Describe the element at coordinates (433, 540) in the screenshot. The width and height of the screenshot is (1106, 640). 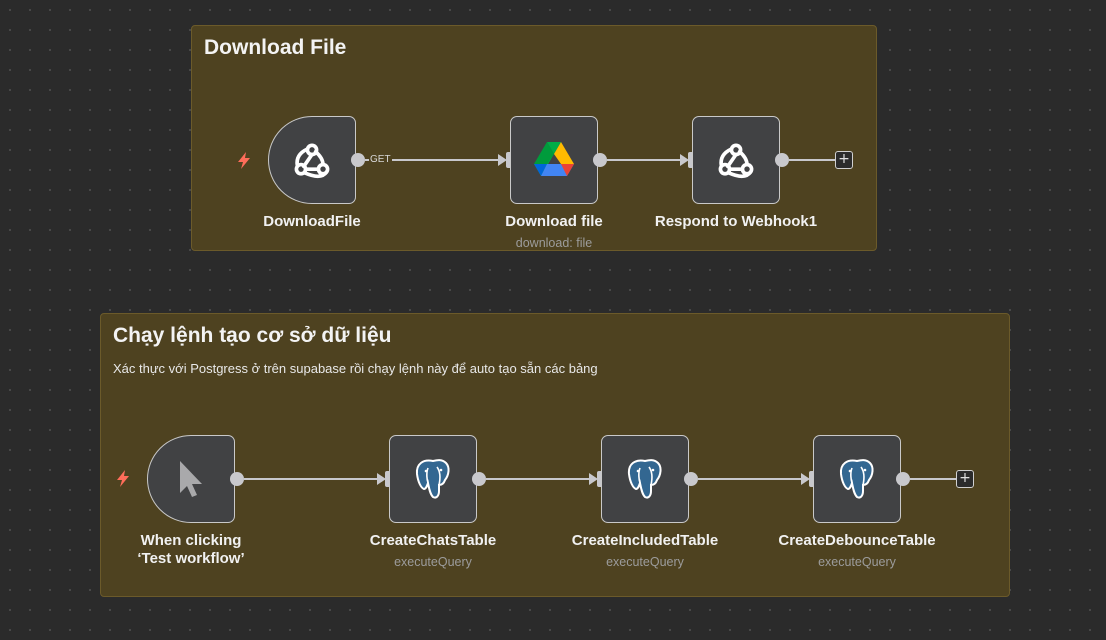
I see `node-label: CreateChatsTable` at that location.